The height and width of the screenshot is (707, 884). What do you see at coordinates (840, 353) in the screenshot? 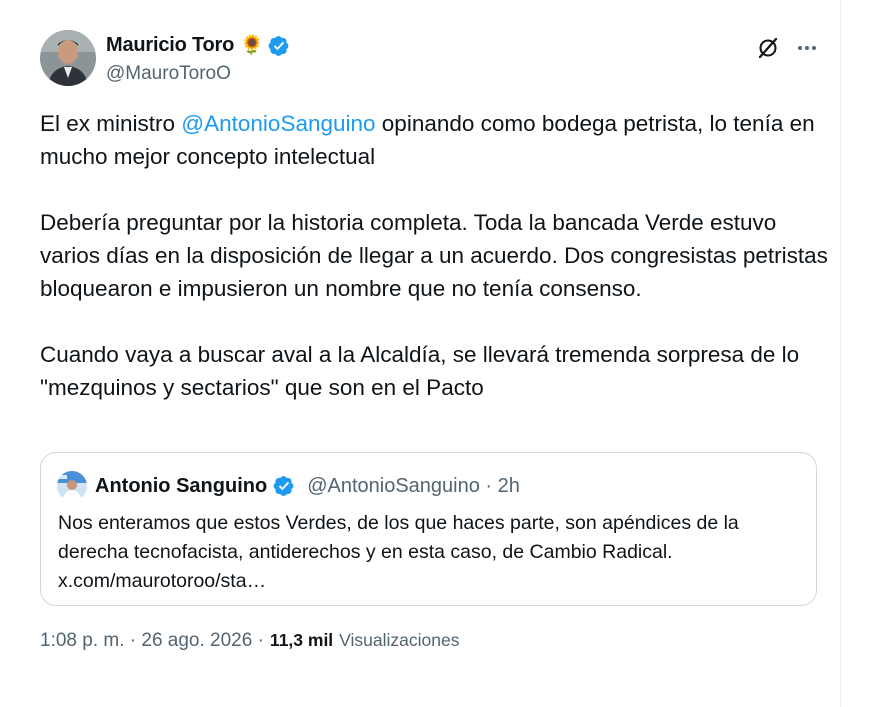
I see `column-border` at bounding box center [840, 353].